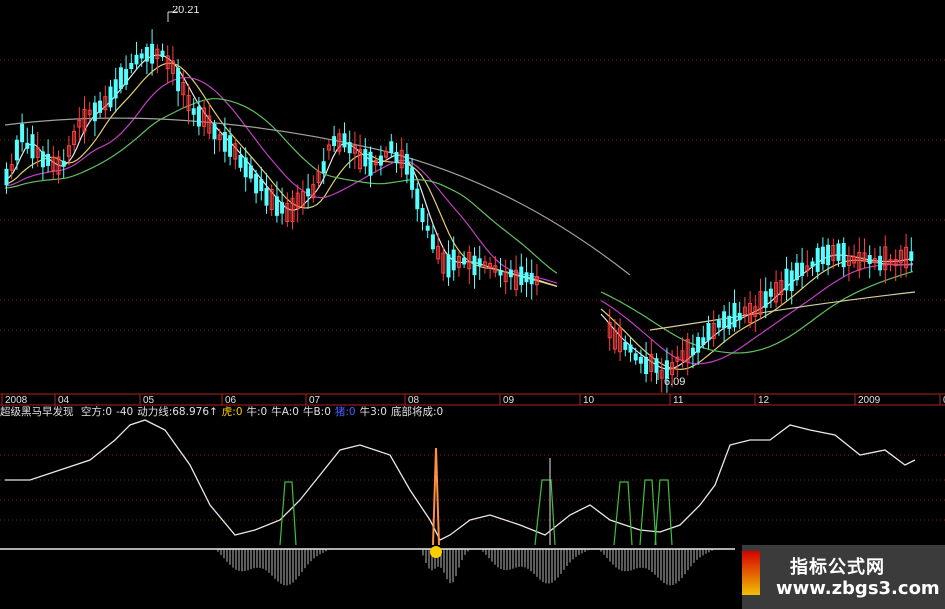 This screenshot has width=945, height=609. I want to click on watermark-badge: 指标公式网 www.zbgs3.com, so click(843, 577).